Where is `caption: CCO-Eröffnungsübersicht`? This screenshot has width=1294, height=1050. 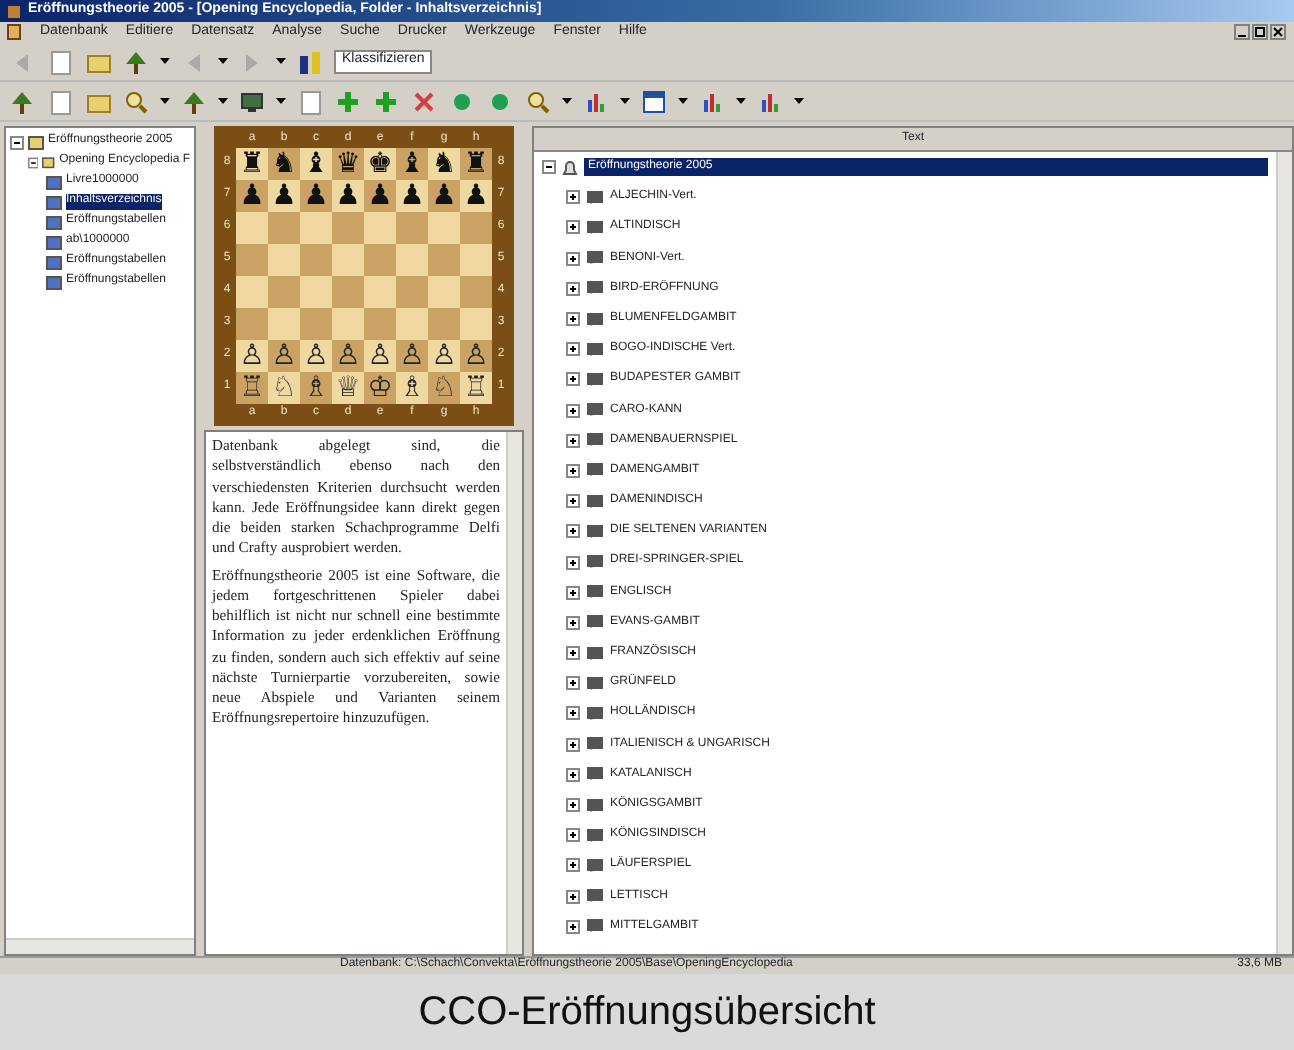
caption: CCO-Eröffnungsübersicht is located at coordinates (647, 1012).